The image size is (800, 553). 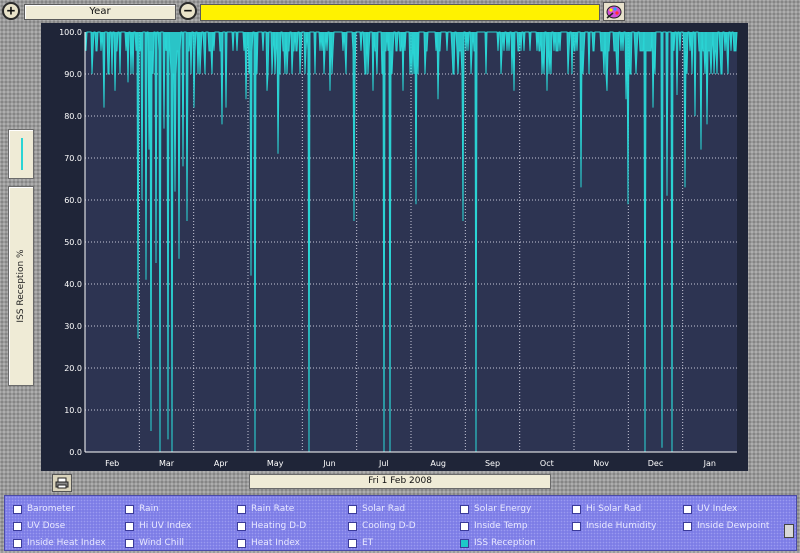 I want to click on sensor-checkbox-uv-dose: UV Dose, so click(x=39, y=526).